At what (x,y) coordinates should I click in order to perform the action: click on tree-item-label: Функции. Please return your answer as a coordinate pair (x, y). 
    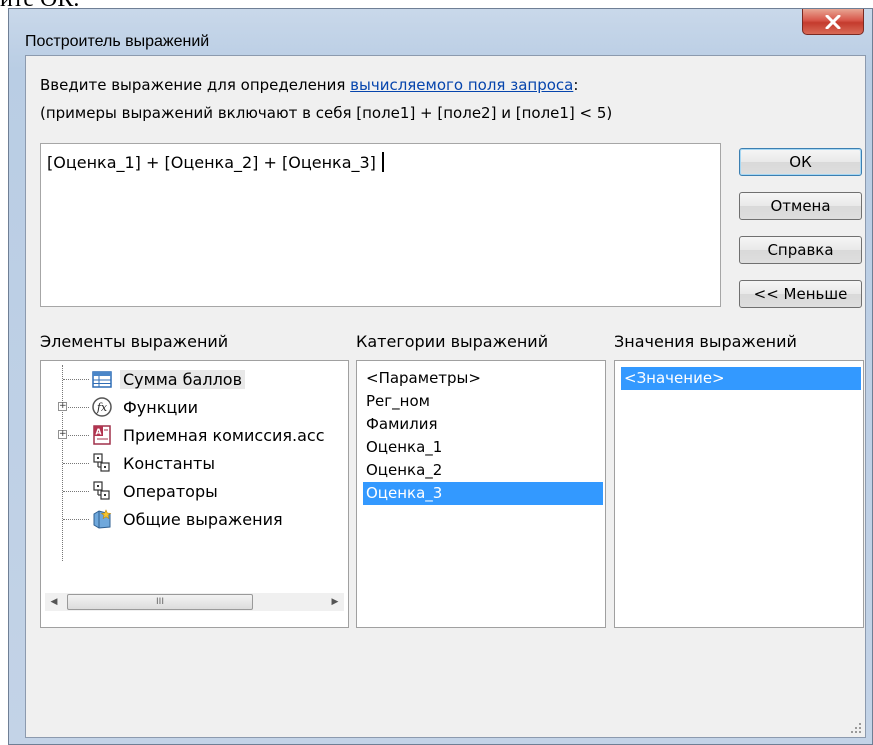
    Looking at the image, I should click on (161, 407).